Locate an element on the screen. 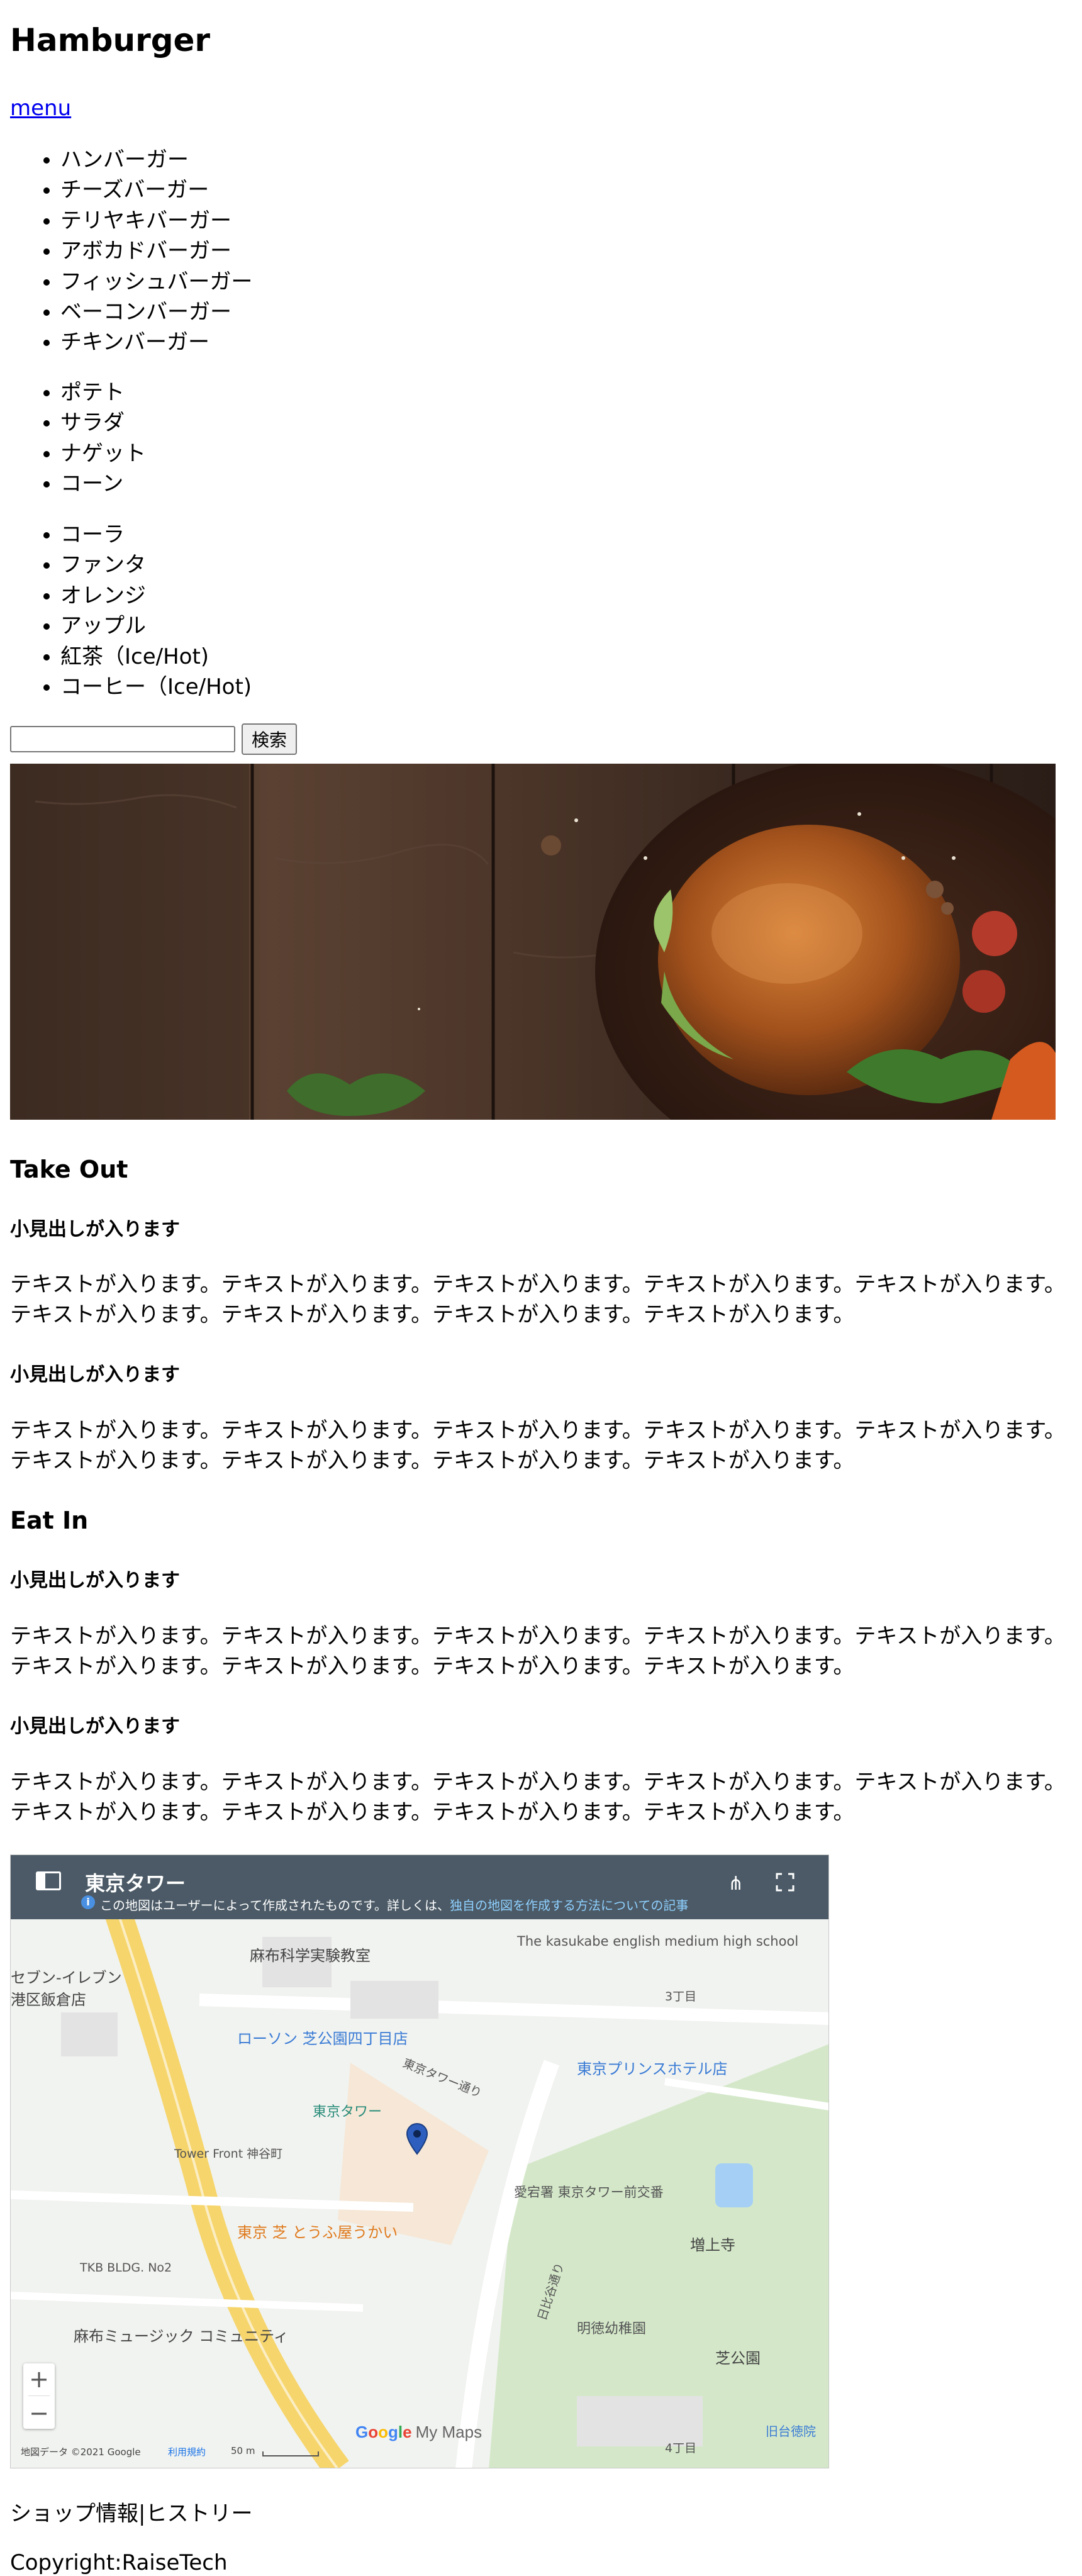 This screenshot has height=2576, width=1082. menu-link: menu is located at coordinates (40, 108).